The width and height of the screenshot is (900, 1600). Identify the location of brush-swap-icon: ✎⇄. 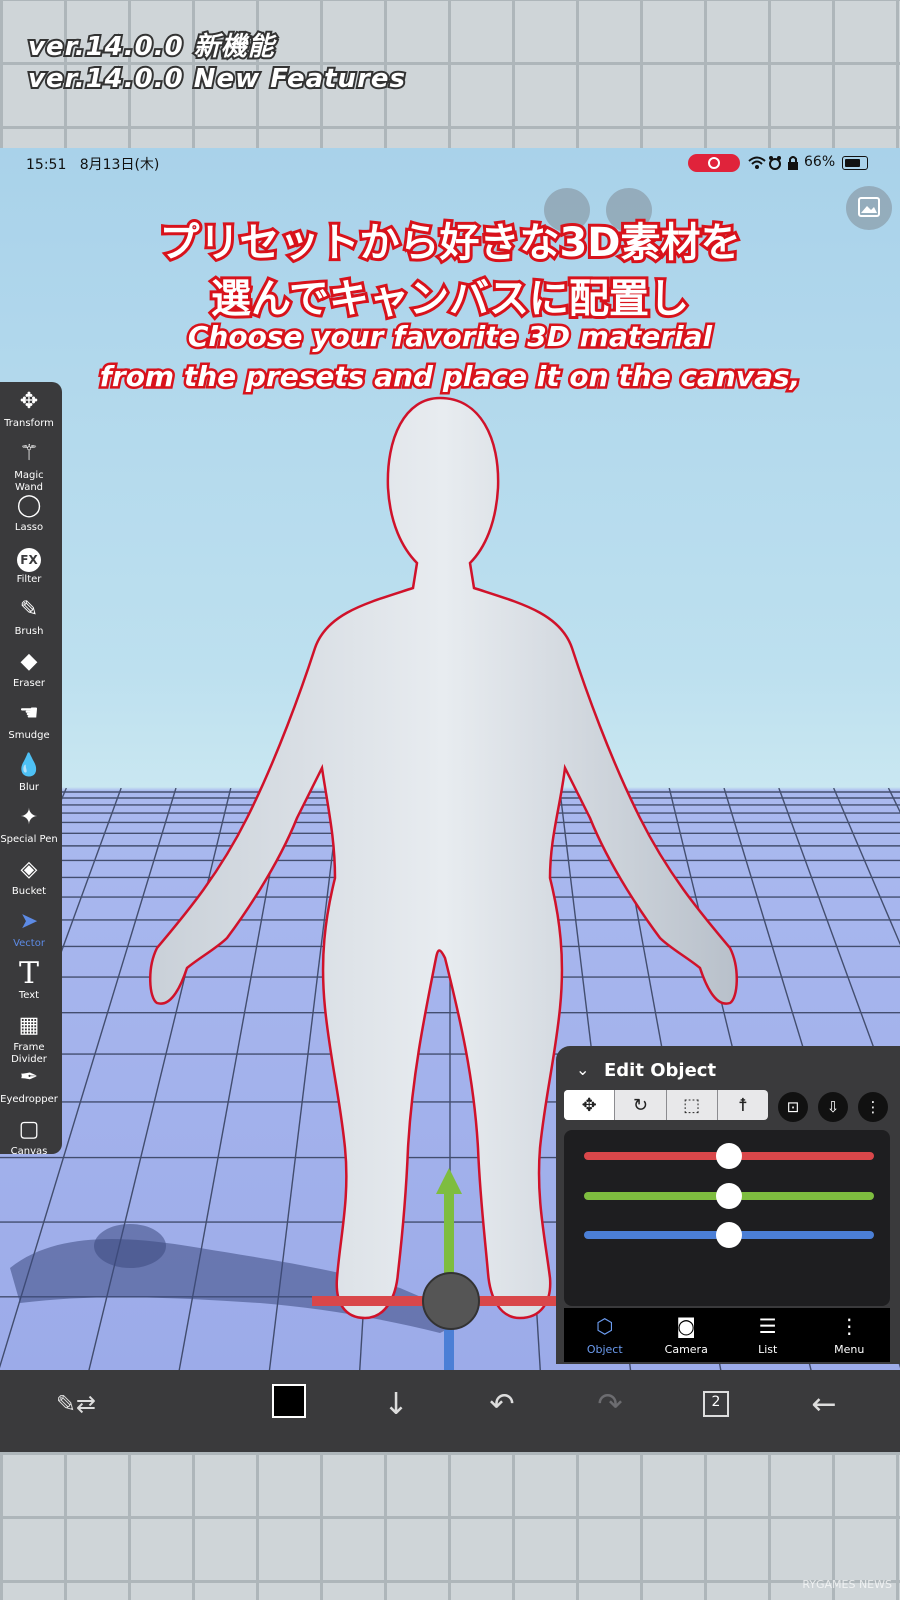
(76, 1404).